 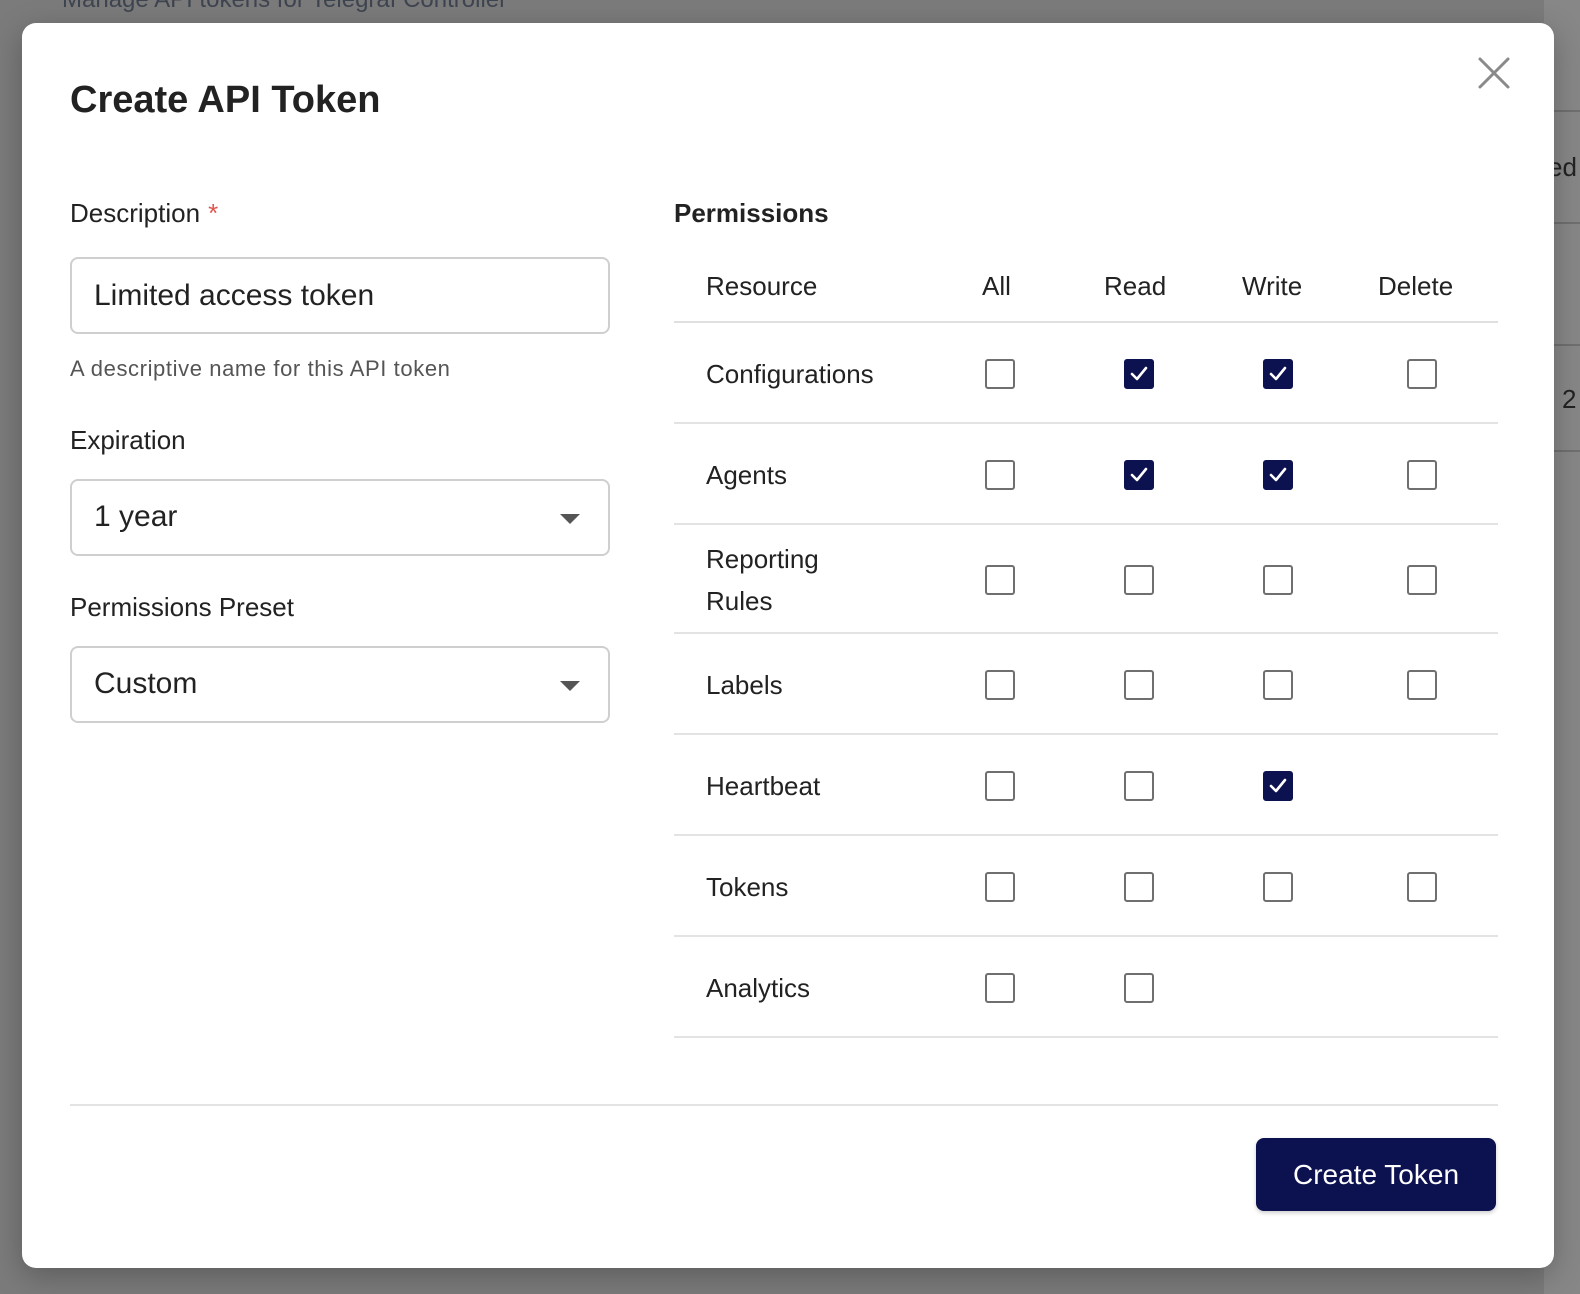 What do you see at coordinates (763, 785) in the screenshot?
I see `resource-name: Heartbeat` at bounding box center [763, 785].